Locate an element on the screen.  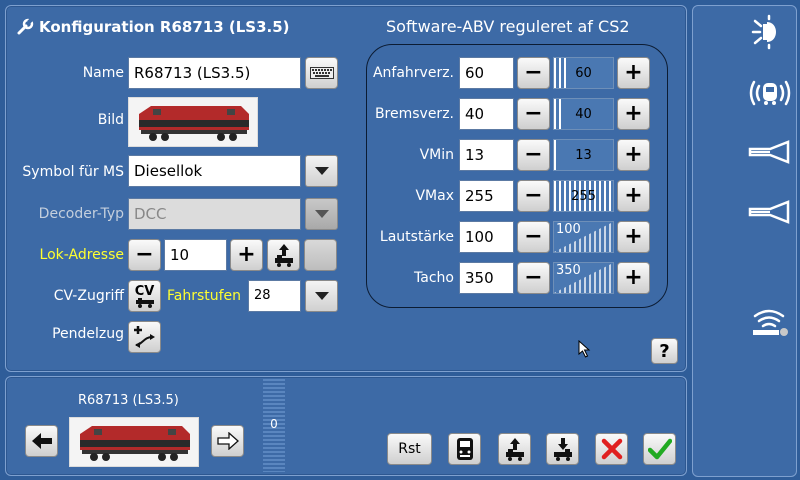
horn-2-icon is located at coordinates (770, 212).